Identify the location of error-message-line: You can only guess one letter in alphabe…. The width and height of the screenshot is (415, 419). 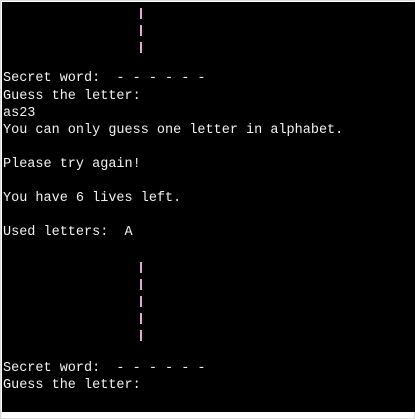
(173, 130).